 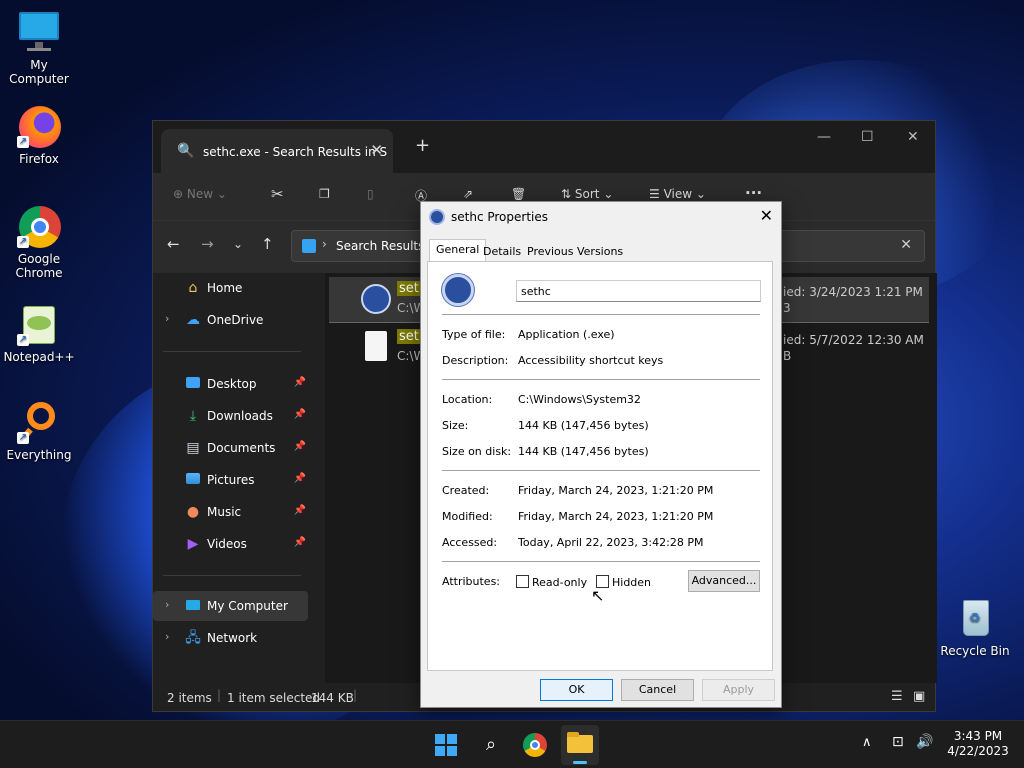 I want to click on details-view-icon: ☰, so click(x=897, y=696).